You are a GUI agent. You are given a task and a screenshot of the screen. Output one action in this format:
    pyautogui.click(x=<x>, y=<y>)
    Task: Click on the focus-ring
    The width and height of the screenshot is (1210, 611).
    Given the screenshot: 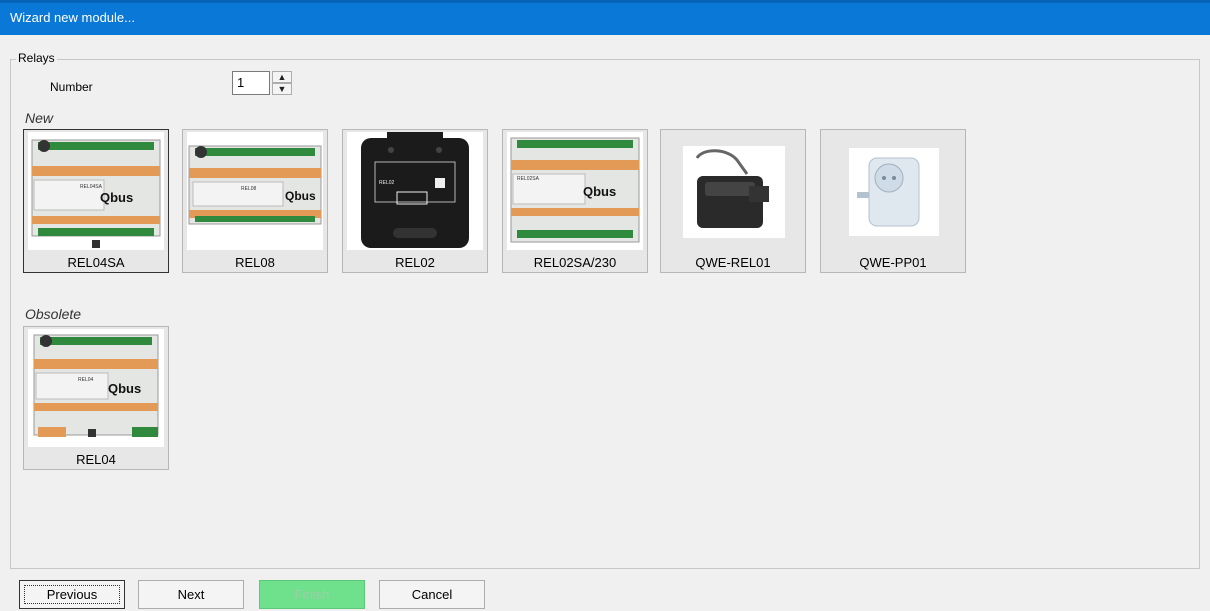 What is the action you would take?
    pyautogui.click(x=72, y=594)
    